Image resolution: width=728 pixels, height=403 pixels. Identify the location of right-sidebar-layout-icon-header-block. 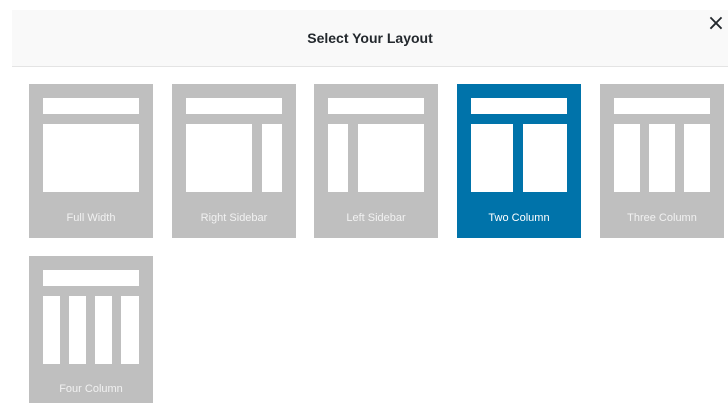
(234, 106).